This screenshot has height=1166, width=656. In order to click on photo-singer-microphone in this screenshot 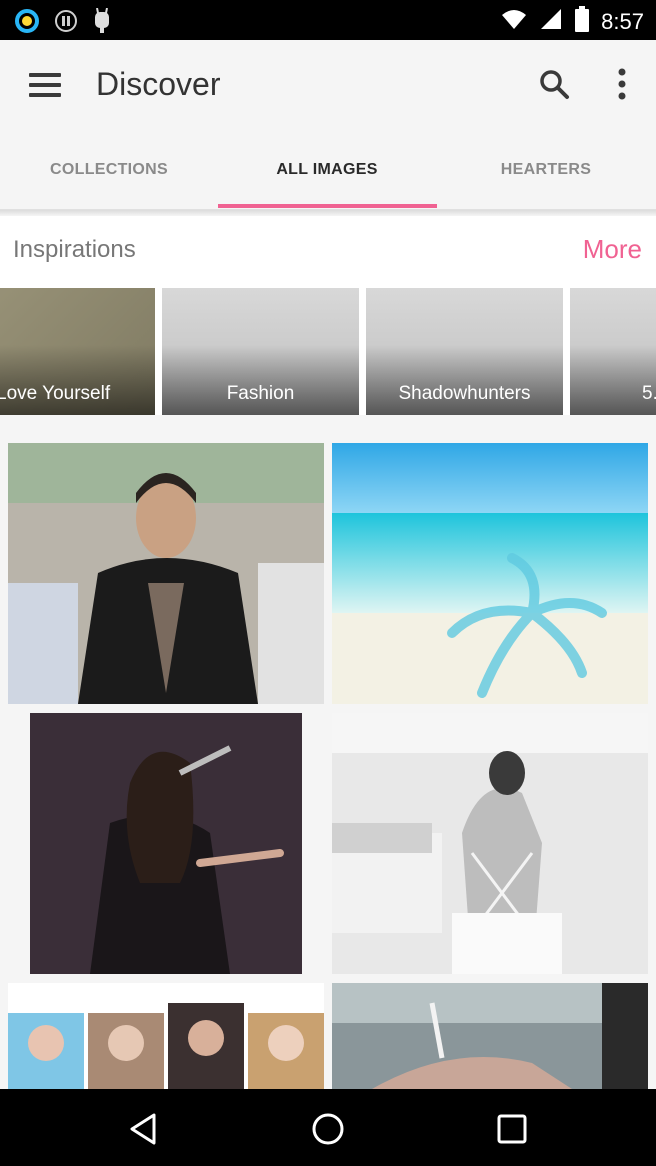, I will do `click(166, 843)`.